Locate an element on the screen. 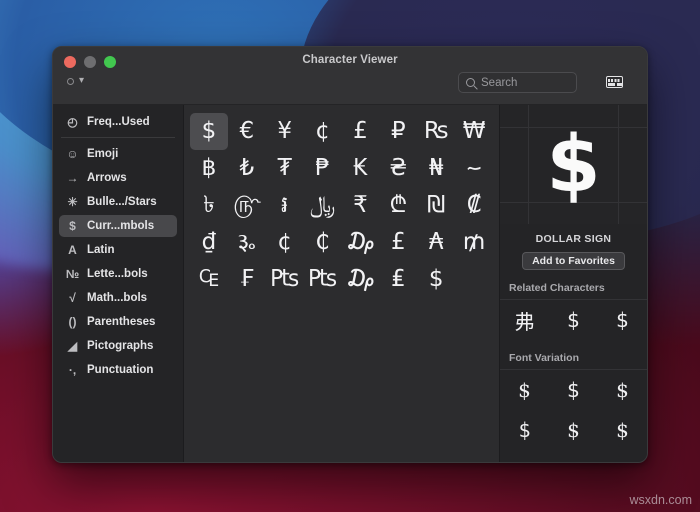  sidebar-item-pictographs: ◢ Pictographs is located at coordinates (118, 346).